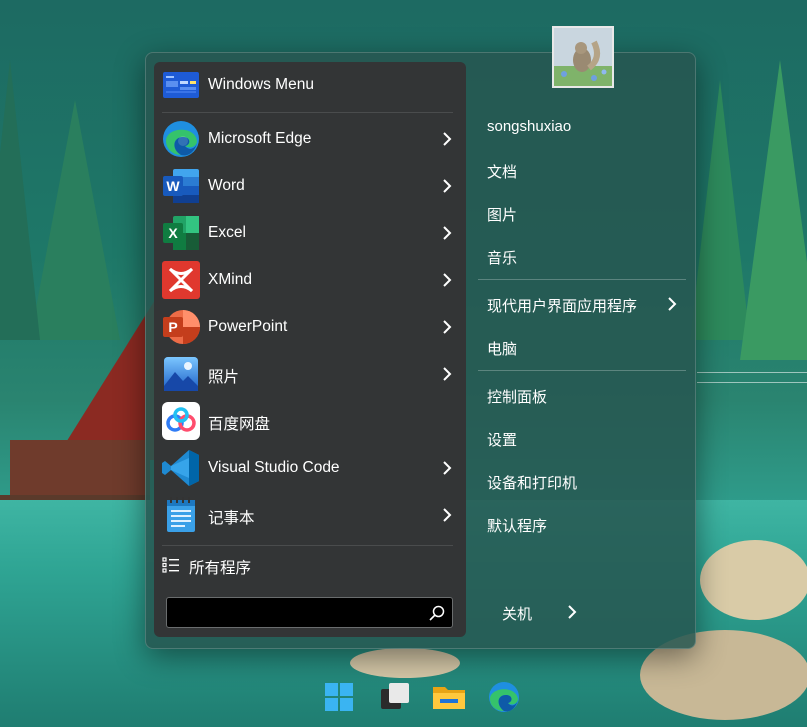  What do you see at coordinates (239, 424) in the screenshot?
I see `app-label: 百度网盘` at bounding box center [239, 424].